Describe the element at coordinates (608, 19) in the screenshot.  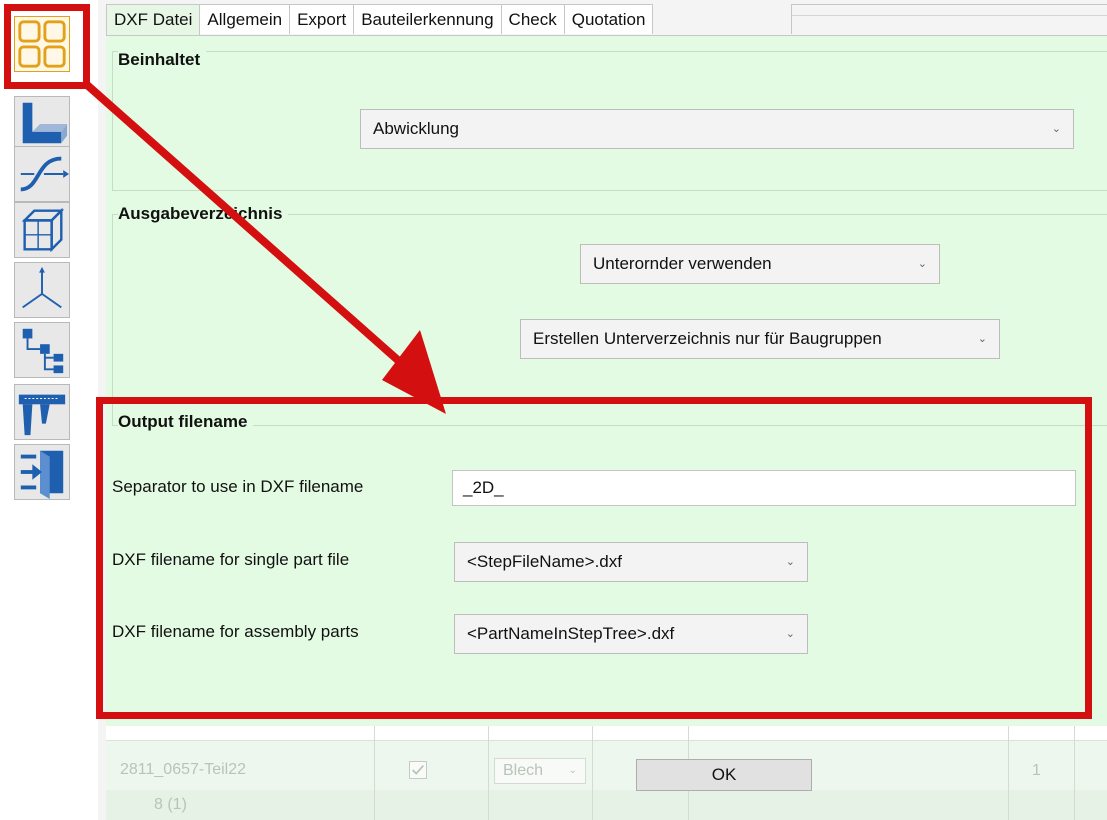
I see `tab-quotation: Quotation` at that location.